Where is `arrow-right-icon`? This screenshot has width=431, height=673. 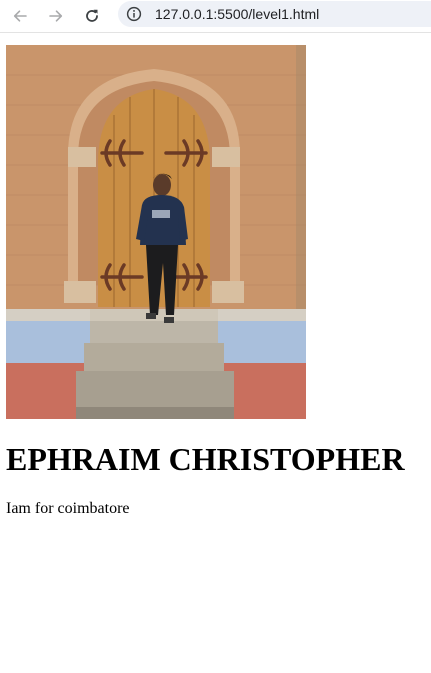 arrow-right-icon is located at coordinates (56, 16).